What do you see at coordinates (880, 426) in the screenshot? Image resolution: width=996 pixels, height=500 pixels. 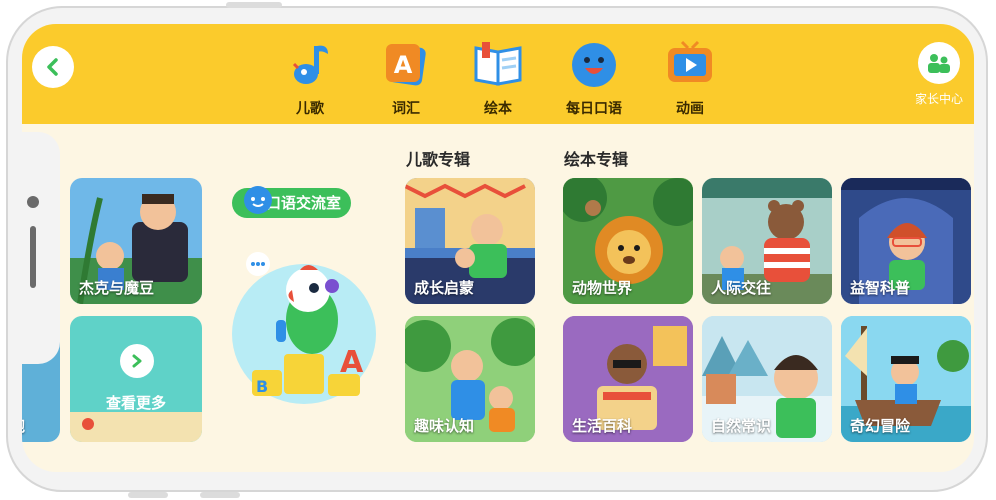 I see `album-card-label: 奇幻冒险` at bounding box center [880, 426].